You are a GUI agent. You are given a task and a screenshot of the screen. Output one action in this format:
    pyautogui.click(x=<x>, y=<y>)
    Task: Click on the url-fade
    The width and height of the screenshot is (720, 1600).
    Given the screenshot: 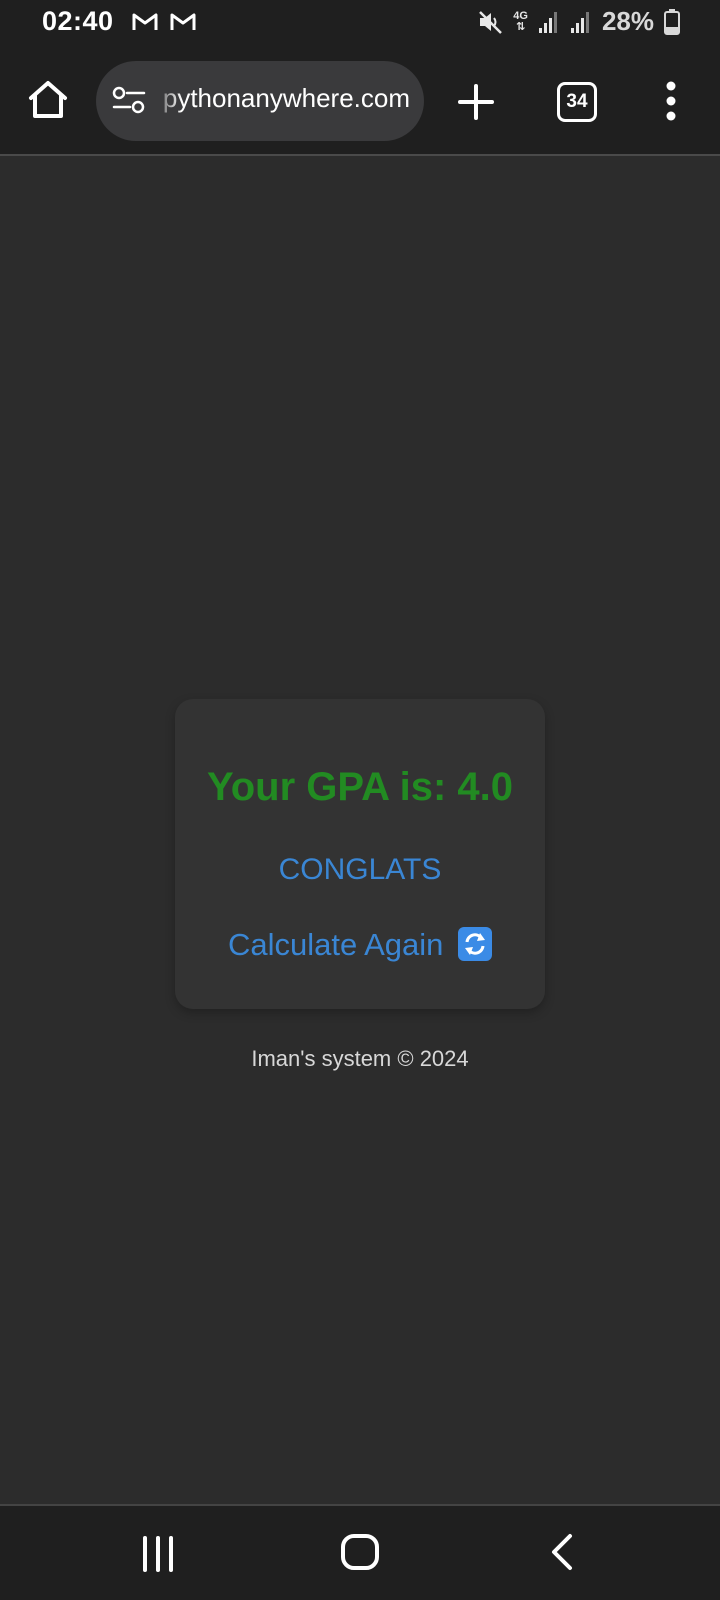 What is the action you would take?
    pyautogui.click(x=167, y=101)
    